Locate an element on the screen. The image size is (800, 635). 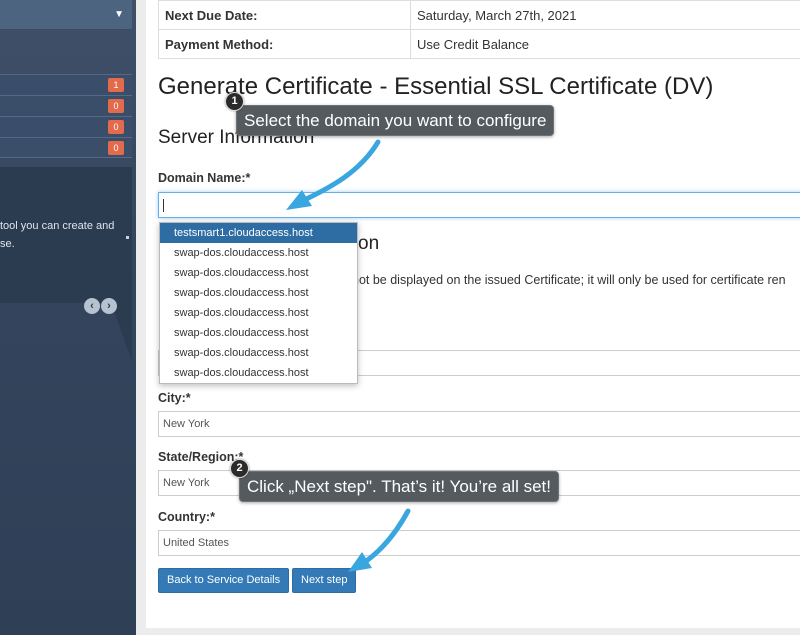
carousel-controls: ‹ › is located at coordinates (101, 305).